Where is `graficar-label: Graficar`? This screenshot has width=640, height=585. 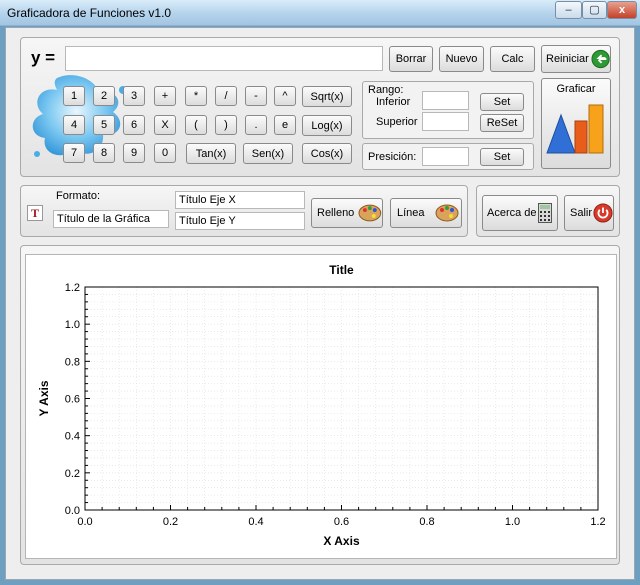 graficar-label: Graficar is located at coordinates (576, 89).